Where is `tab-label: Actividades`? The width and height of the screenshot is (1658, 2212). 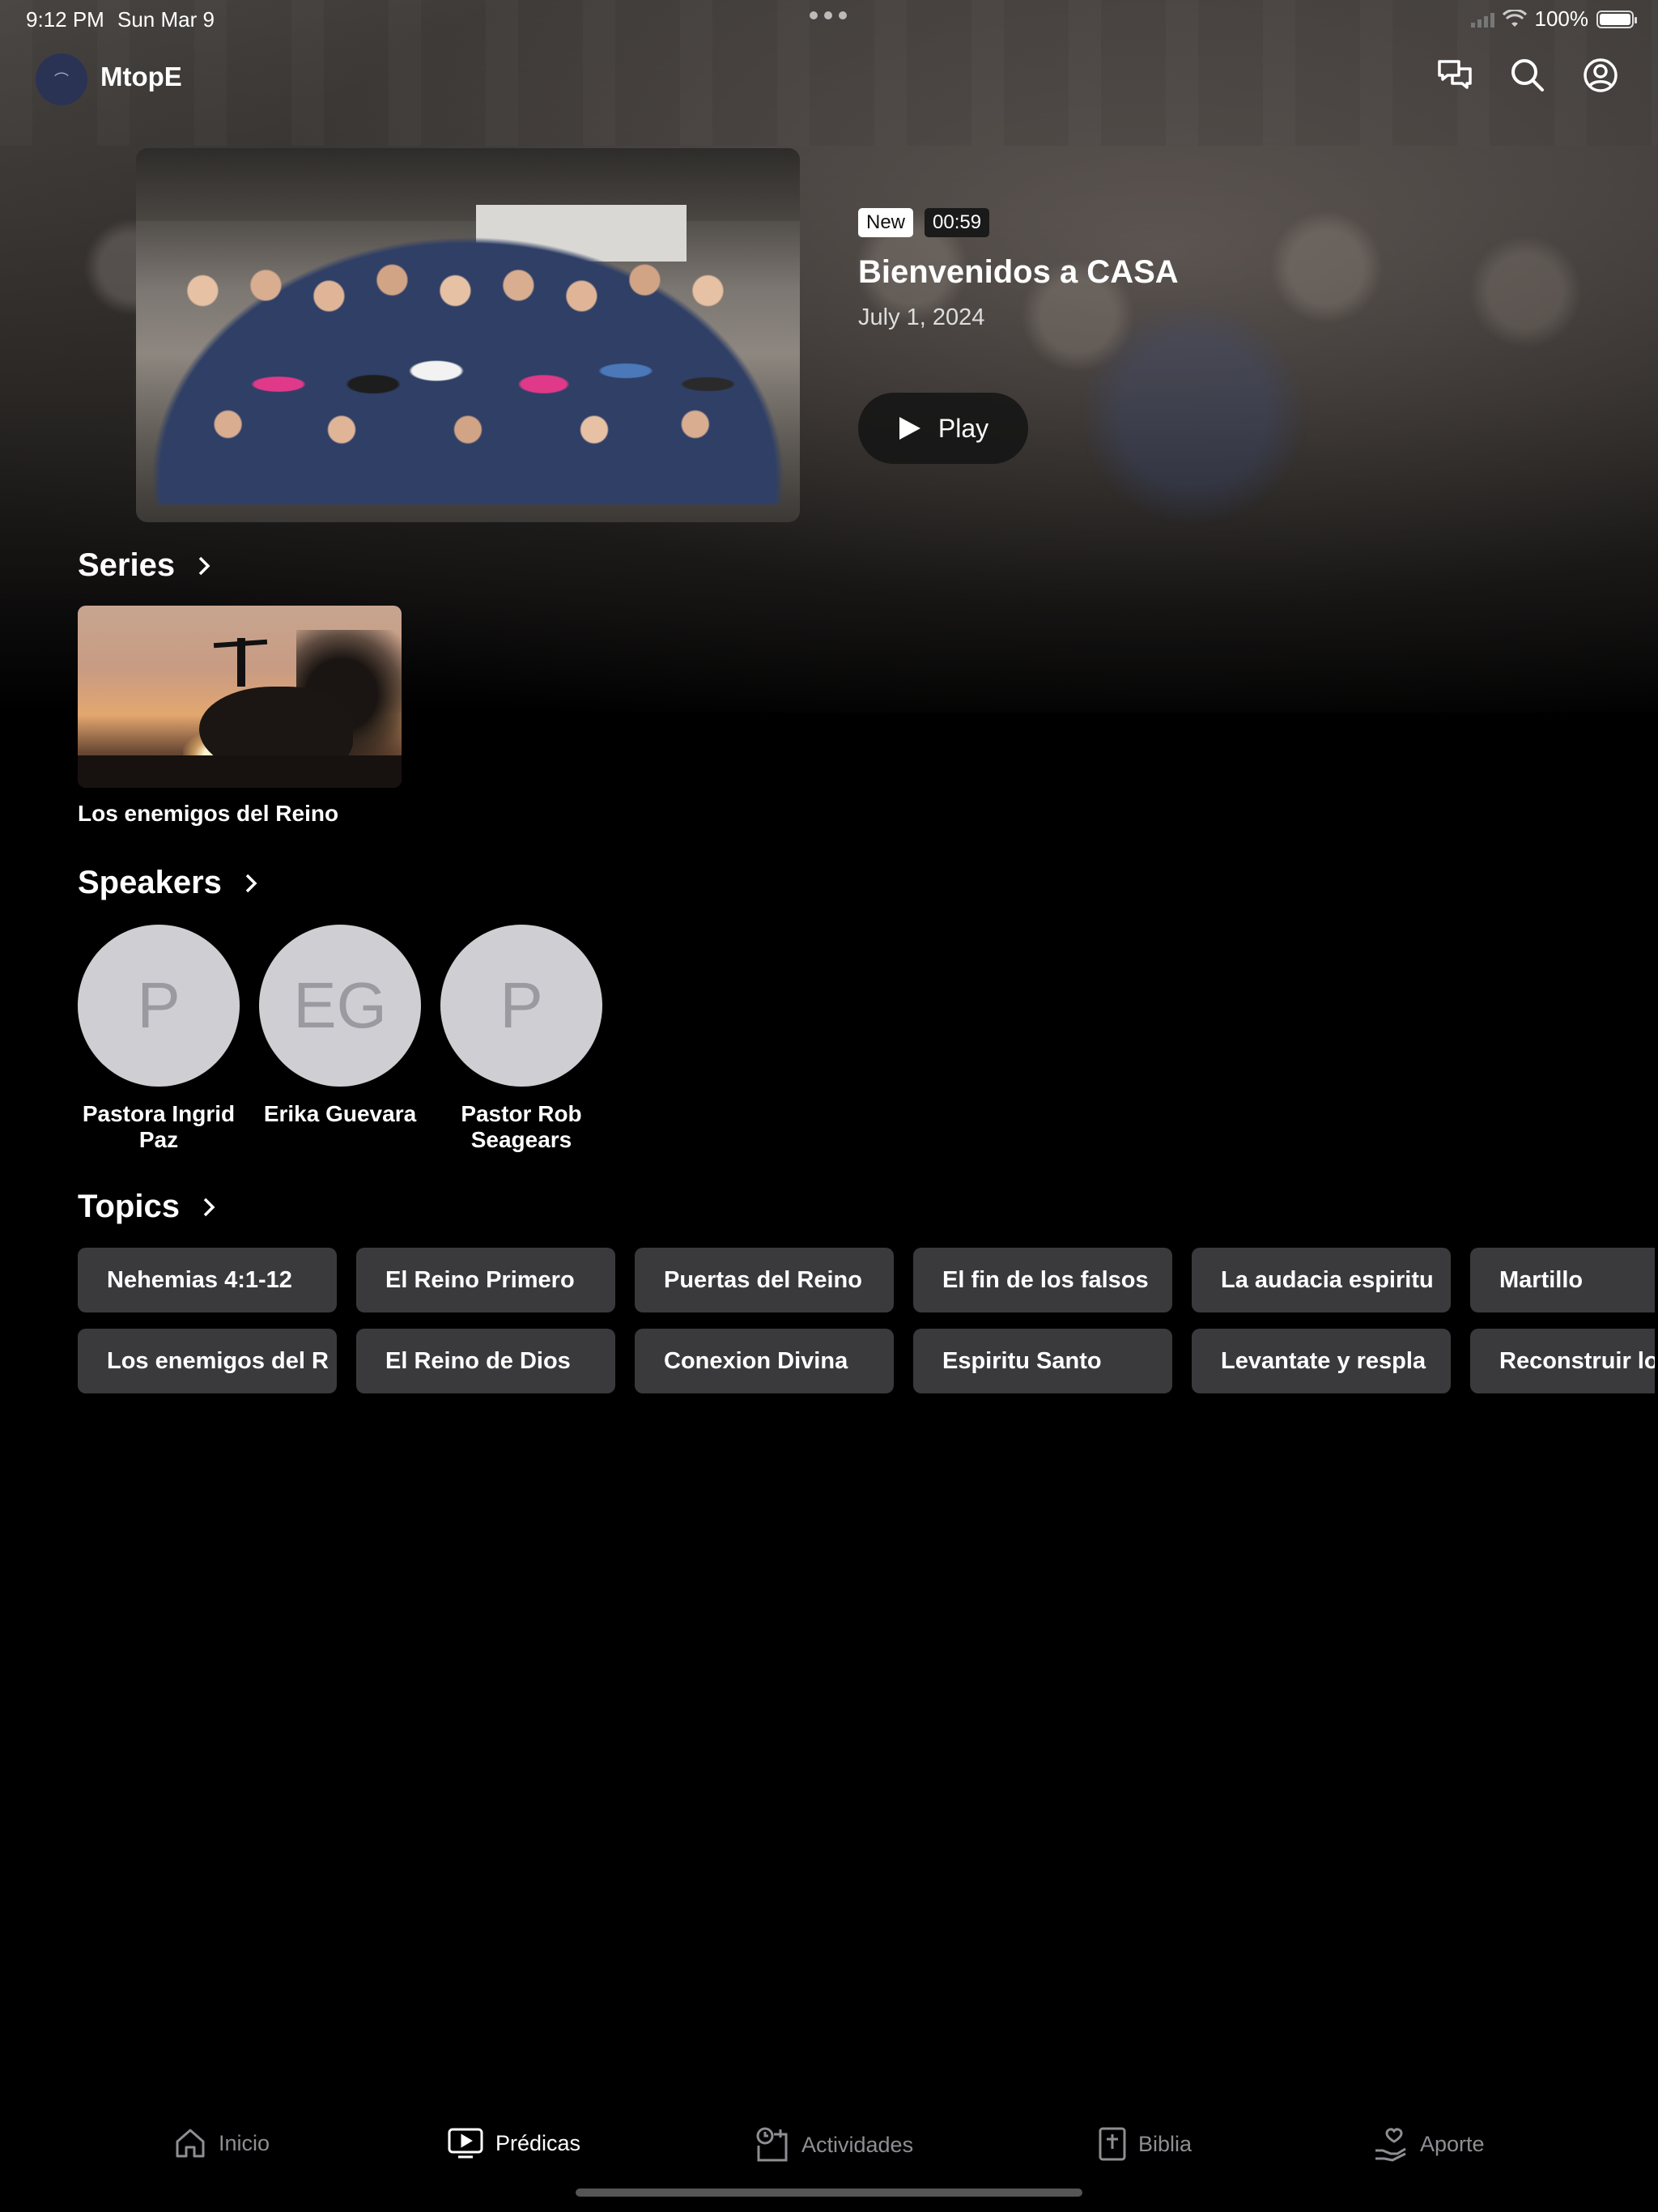 tab-label: Actividades is located at coordinates (857, 2145).